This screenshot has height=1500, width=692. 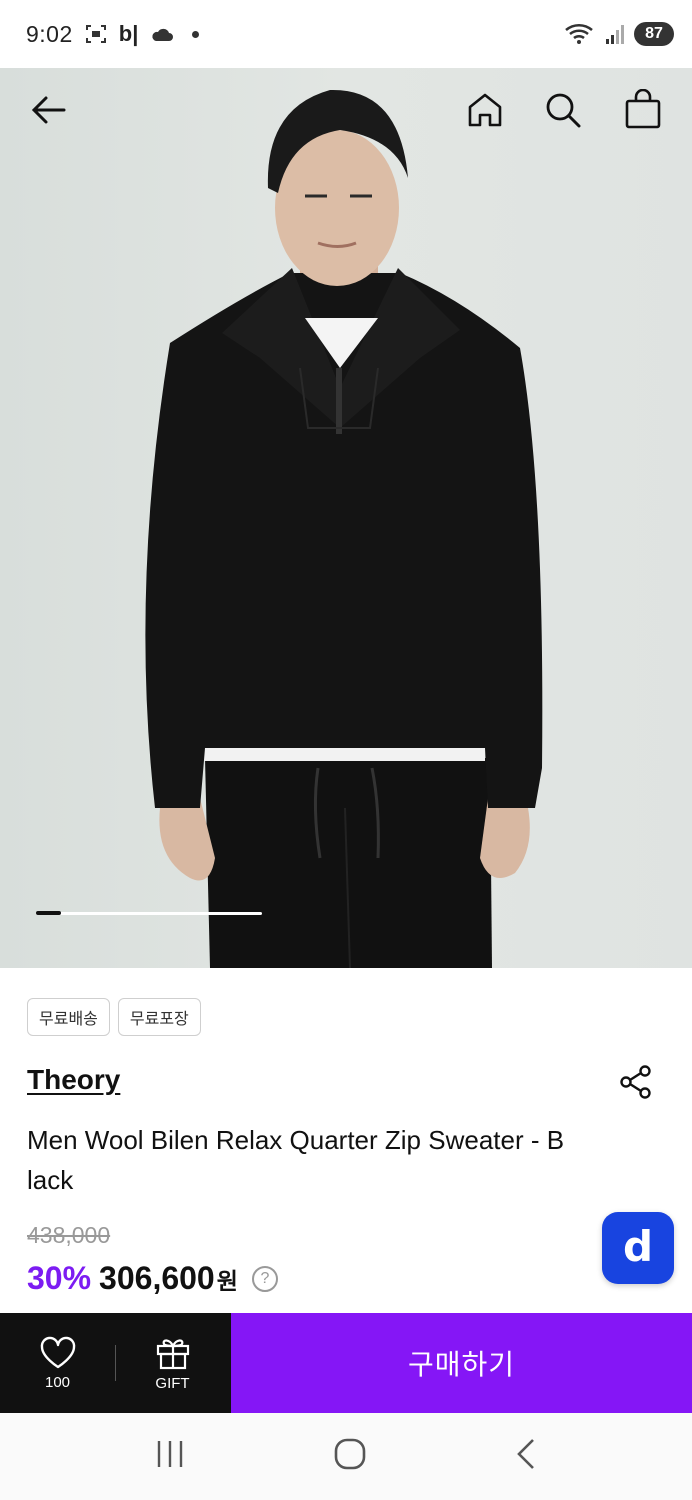 I want to click on buy-button: 구매하기, so click(x=461, y=1363).